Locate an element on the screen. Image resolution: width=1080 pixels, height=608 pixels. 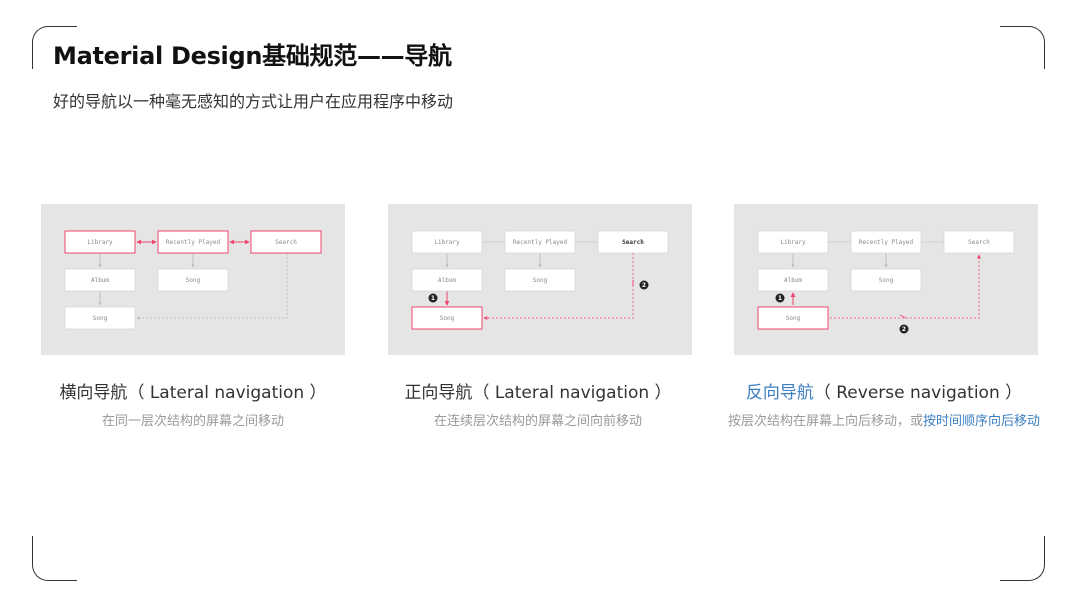
caption-en: （ Reverse navigation ） is located at coordinates (918, 393).